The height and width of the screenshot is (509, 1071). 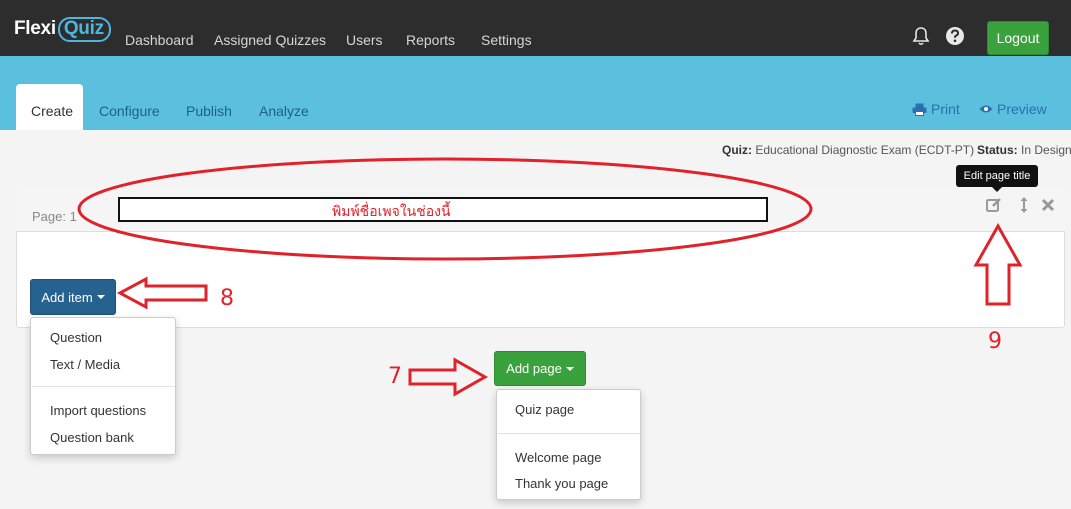 I want to click on quiz-key: Quiz:, so click(x=737, y=150).